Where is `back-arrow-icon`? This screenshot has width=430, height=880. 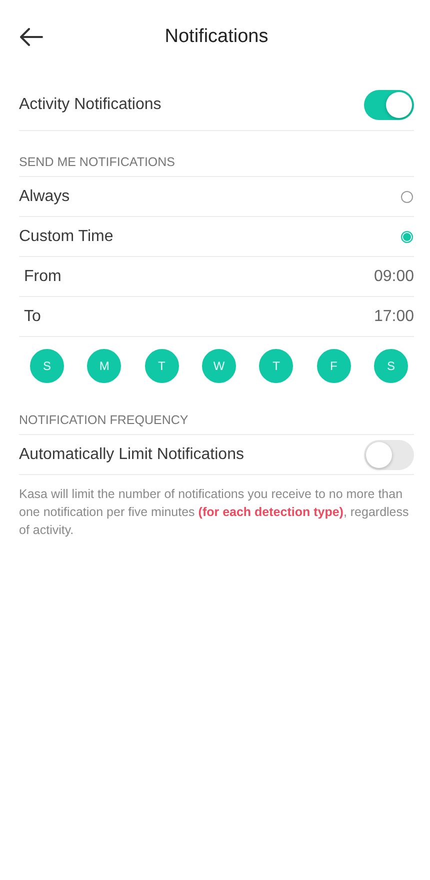 back-arrow-icon is located at coordinates (31, 37).